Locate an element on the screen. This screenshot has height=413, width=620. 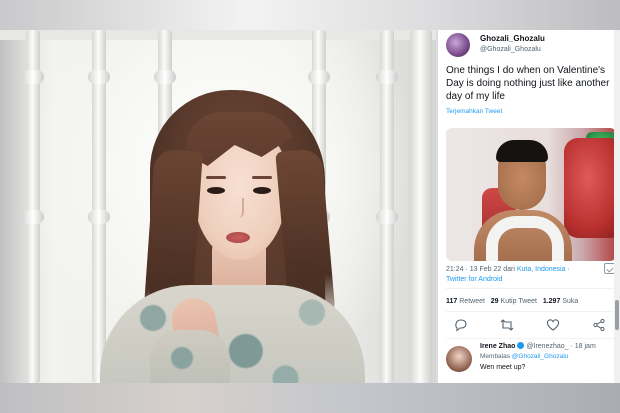
reply-header: Irene Zhao @Irenezhao_ · 18 jam is located at coordinates (538, 346).